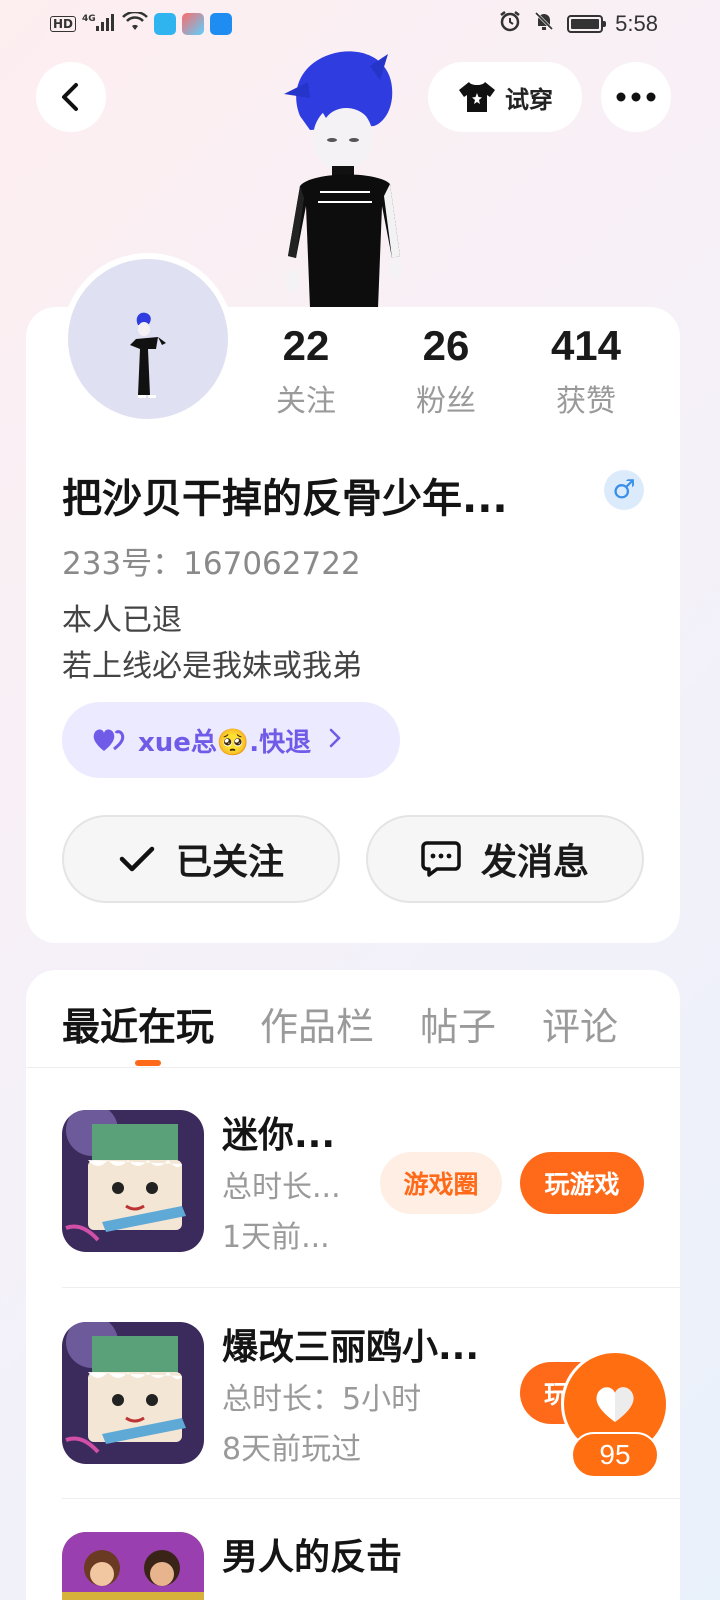  What do you see at coordinates (458, 1023) in the screenshot?
I see `tab-posts: 帖子` at bounding box center [458, 1023].